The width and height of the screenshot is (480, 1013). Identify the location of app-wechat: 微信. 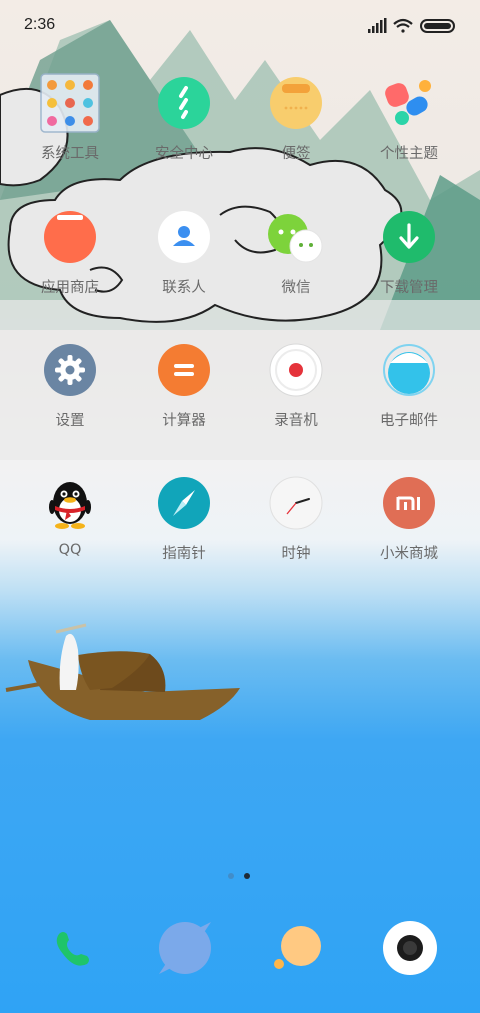
(296, 253).